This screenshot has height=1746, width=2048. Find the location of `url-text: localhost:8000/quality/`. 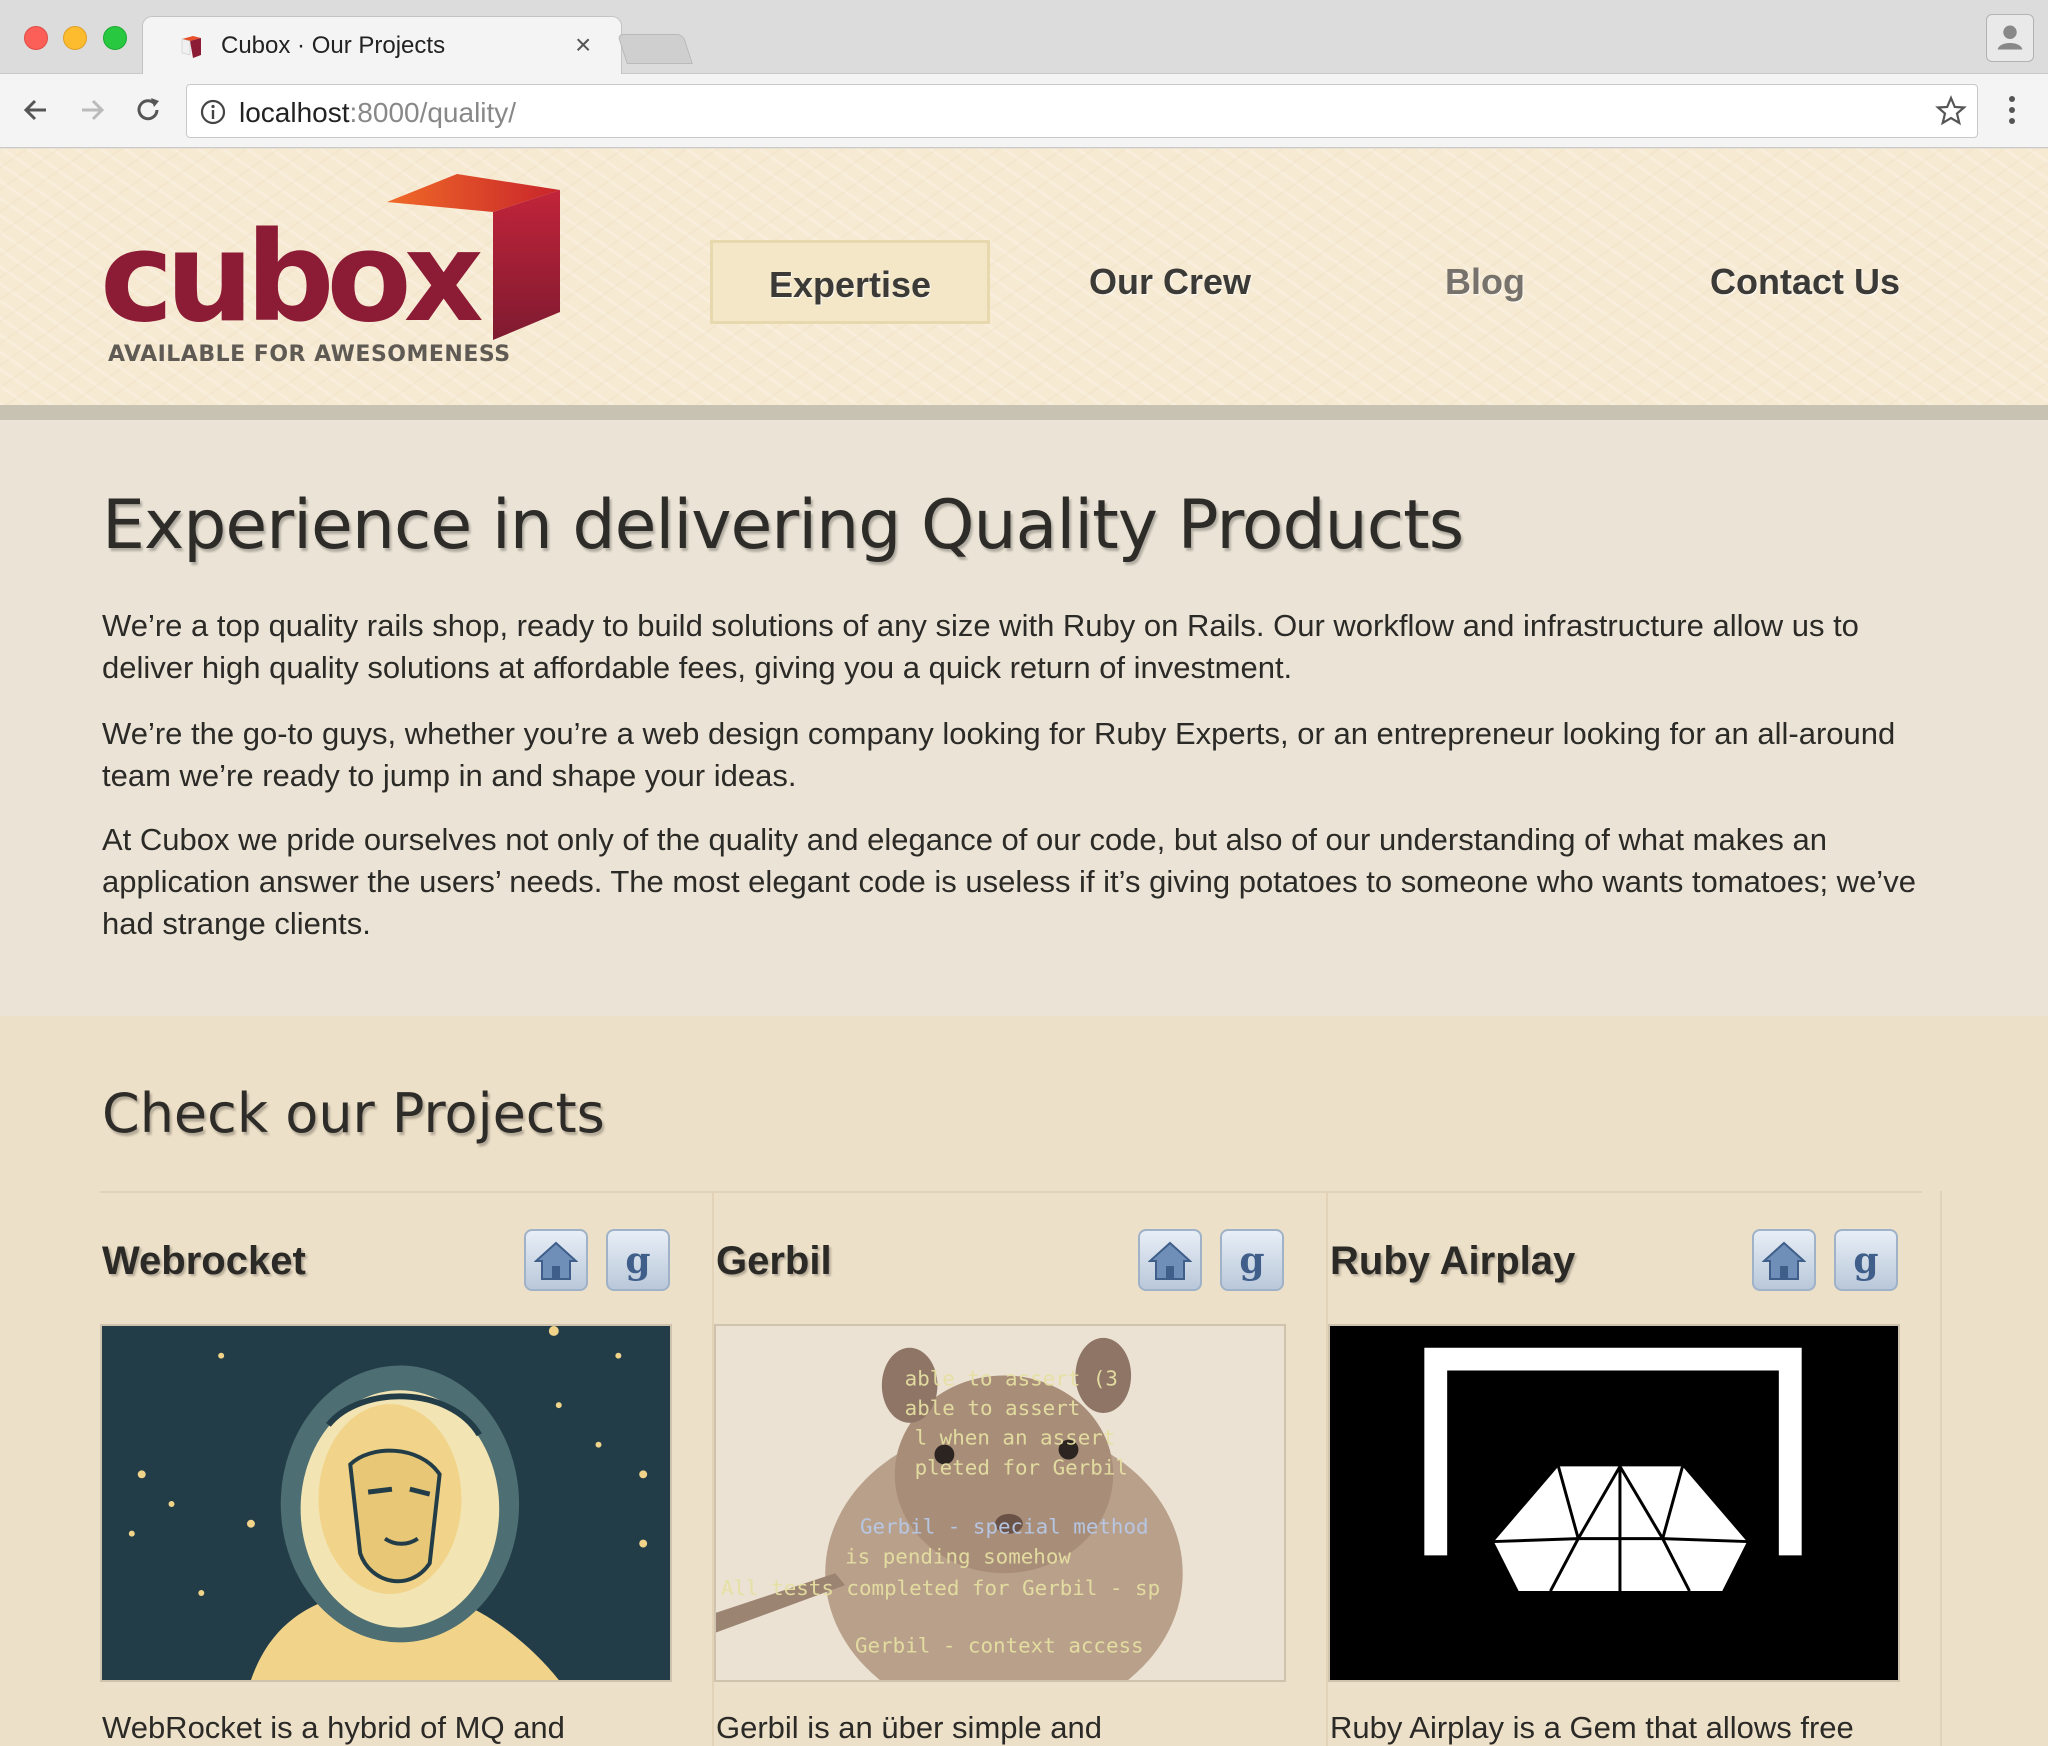

url-text: localhost:8000/quality/ is located at coordinates (377, 113).